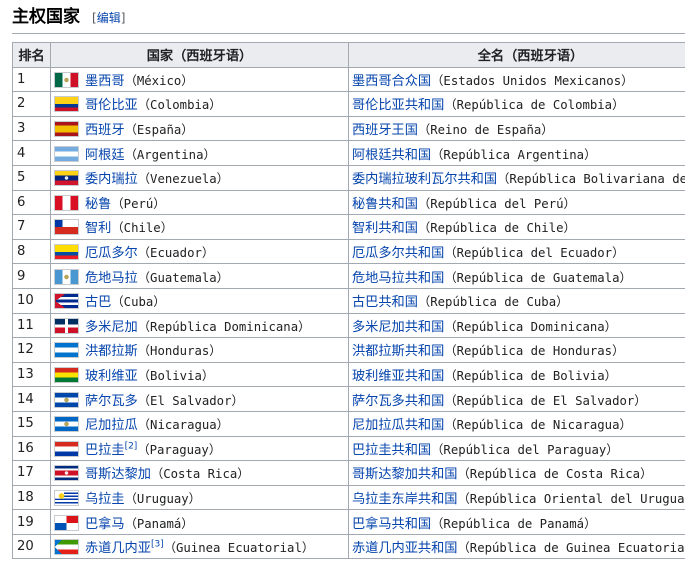  I want to click on colombia-flag-icon, so click(66, 104).